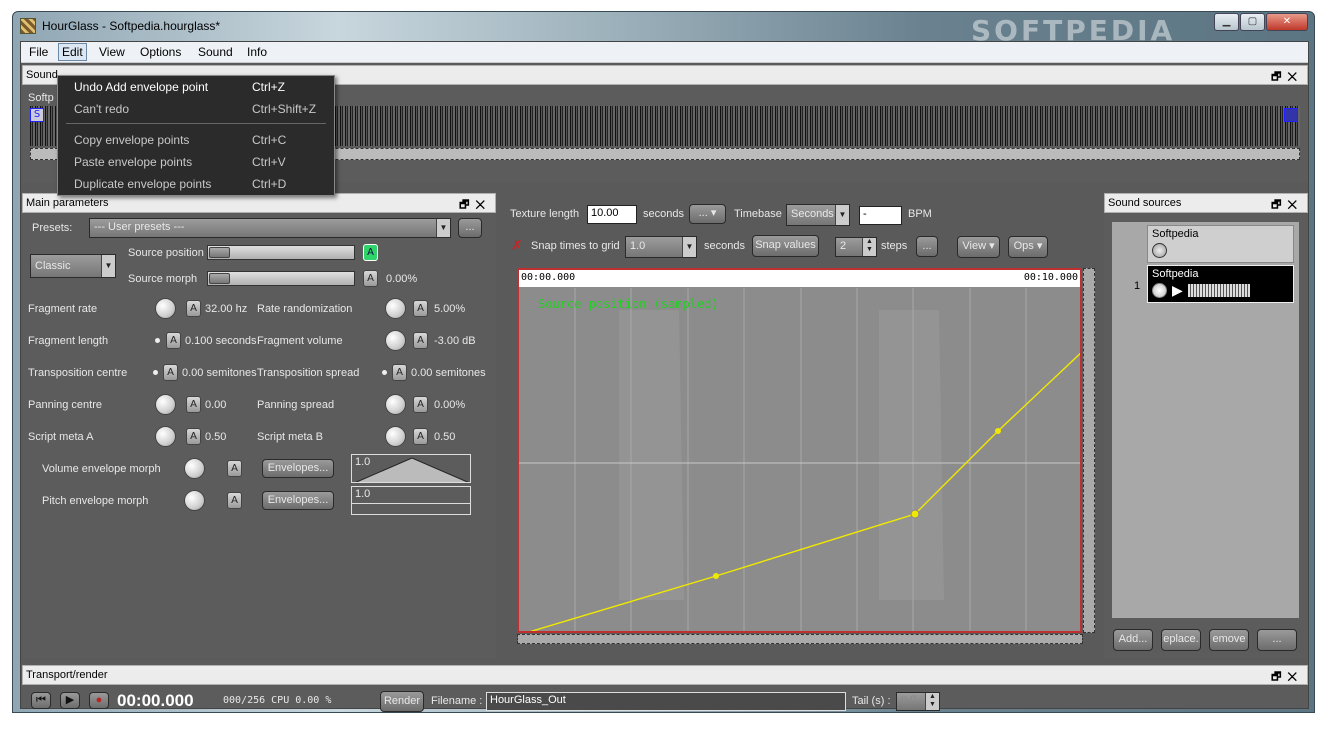 The height and width of the screenshot is (734, 1335). What do you see at coordinates (1287, 22) in the screenshot?
I see `close-button: ✕` at bounding box center [1287, 22].